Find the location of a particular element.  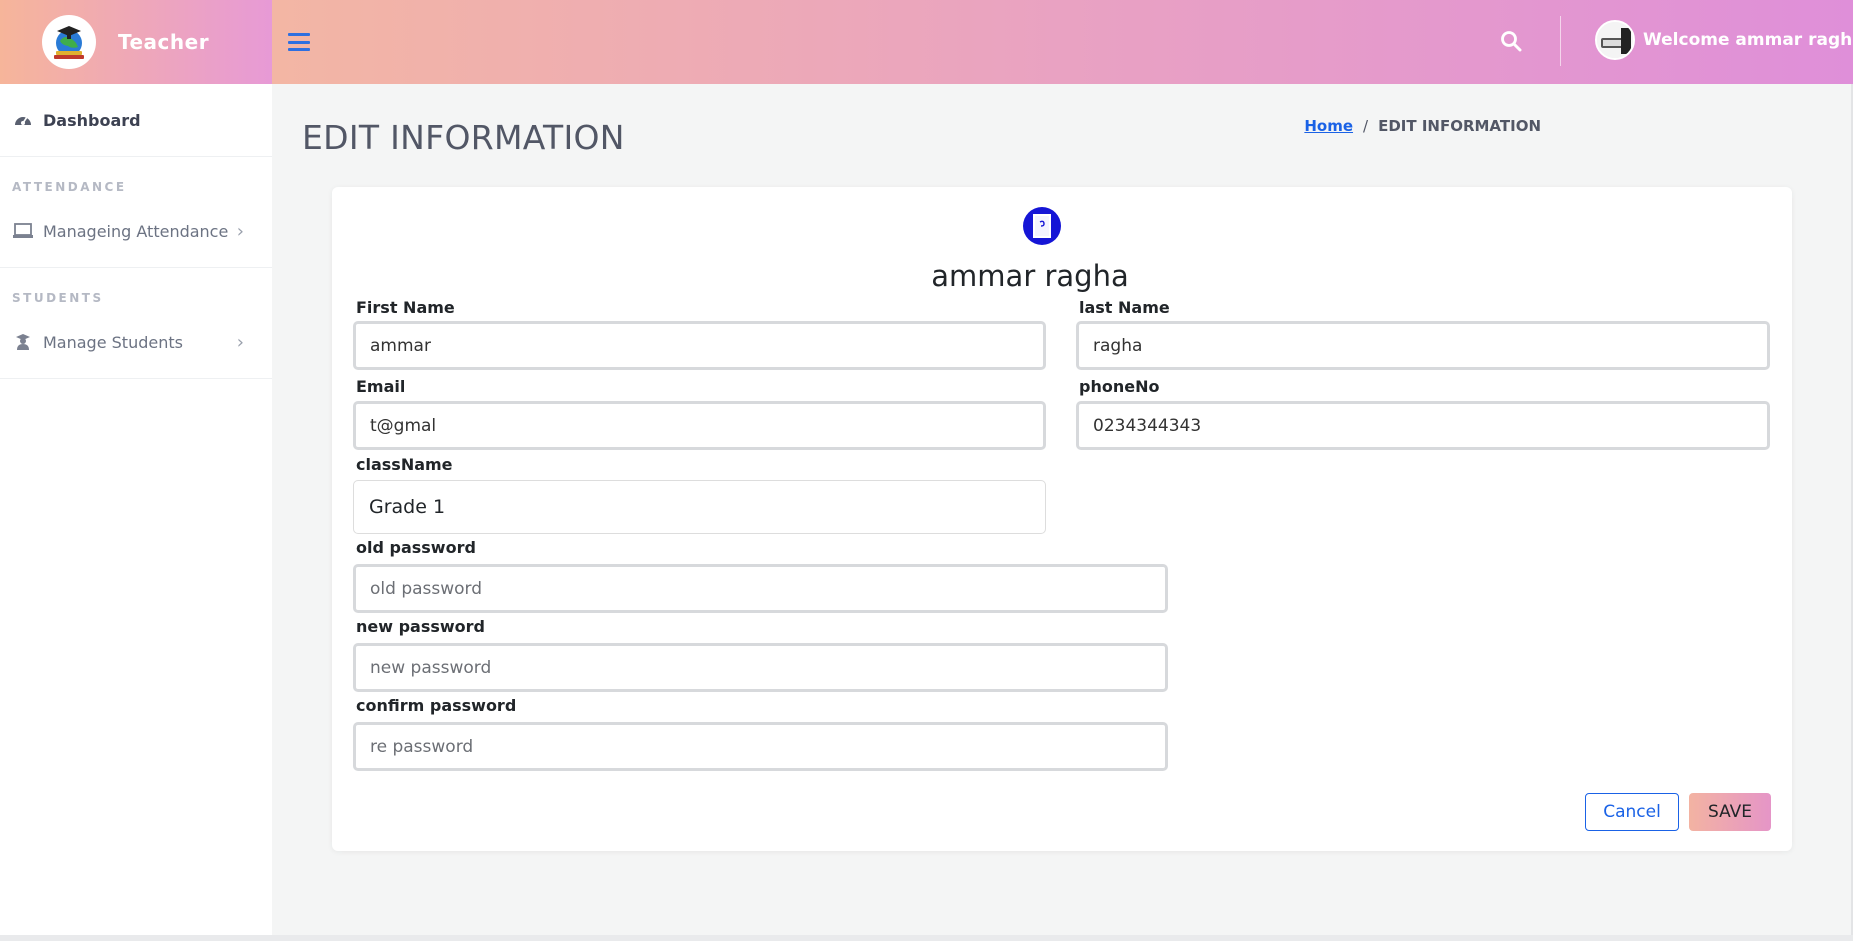

dashboard-gauge-icon is located at coordinates (23, 120).